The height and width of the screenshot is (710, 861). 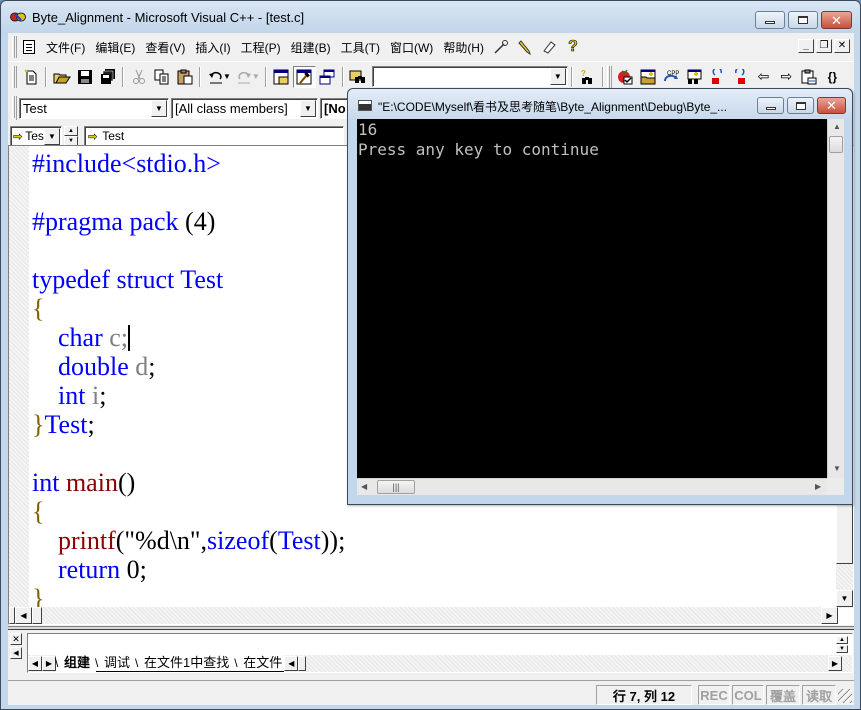 I want to click on tab-scroll-left-button: ◀, so click(x=35, y=663).